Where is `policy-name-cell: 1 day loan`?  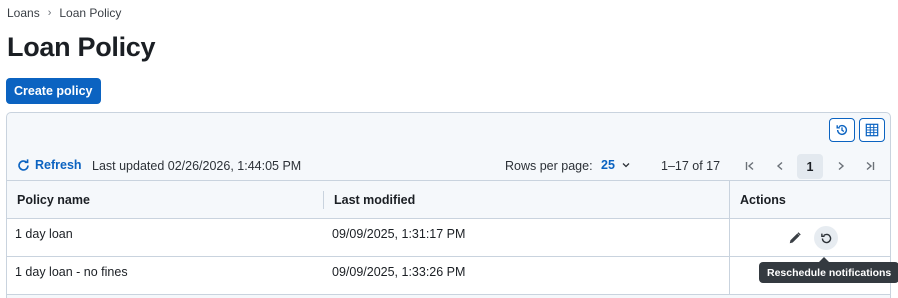
policy-name-cell: 1 day loan is located at coordinates (44, 234).